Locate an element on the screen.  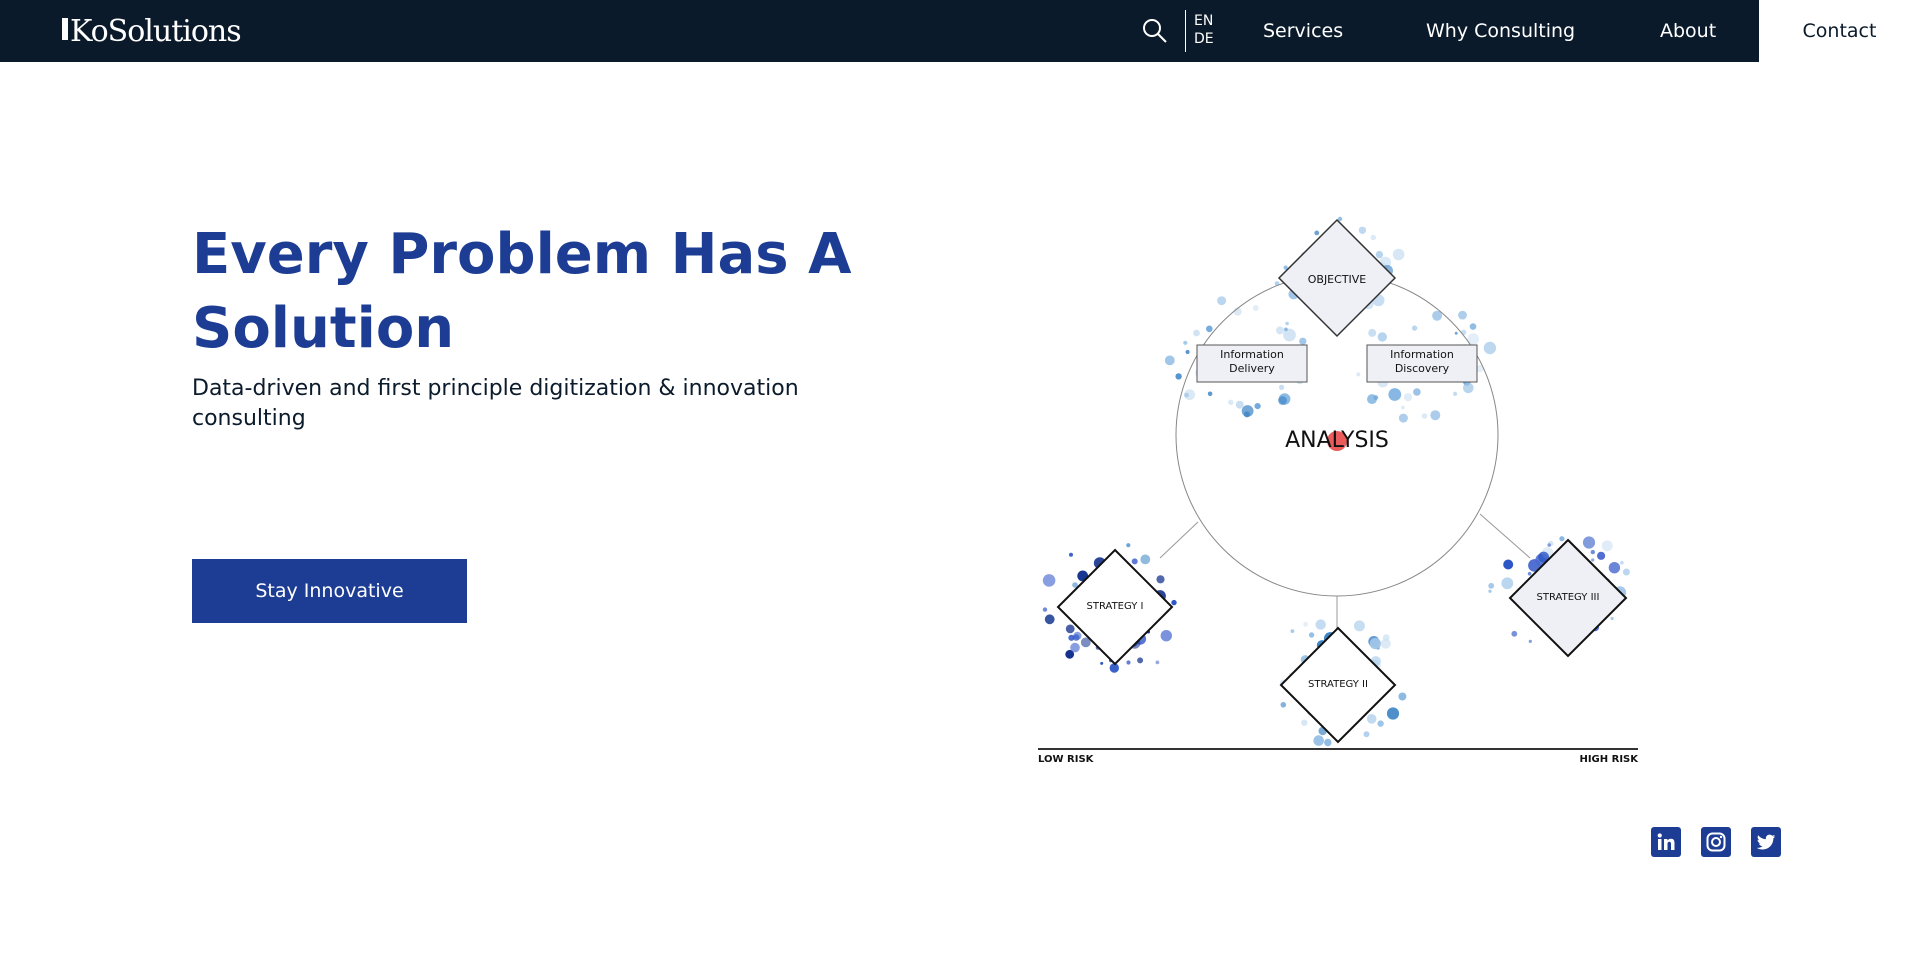
objective-label: OBJECTIVE is located at coordinates (1337, 279).